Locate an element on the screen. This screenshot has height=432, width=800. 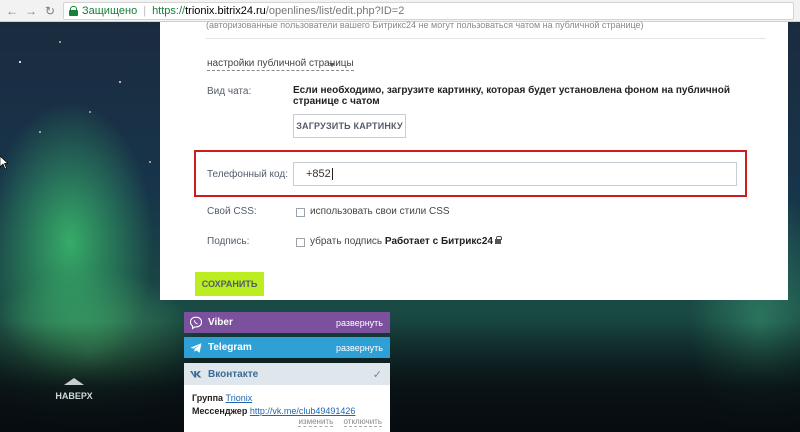
secure-label: Защищено is located at coordinates (110, 10).